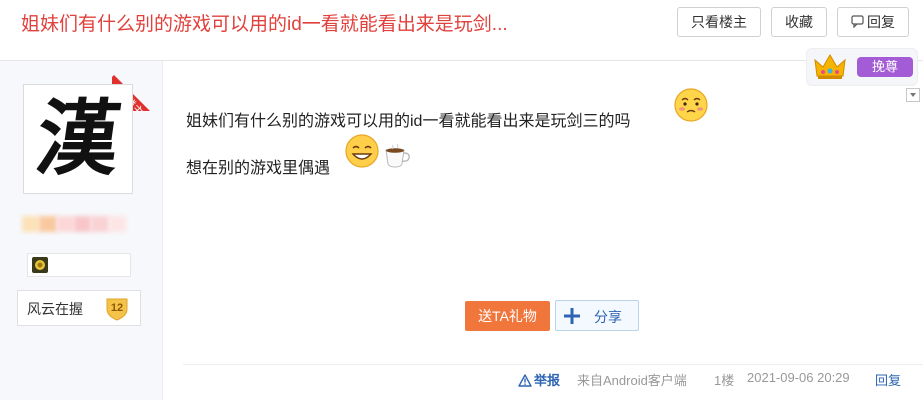  I want to click on comment-icon, so click(857, 23).